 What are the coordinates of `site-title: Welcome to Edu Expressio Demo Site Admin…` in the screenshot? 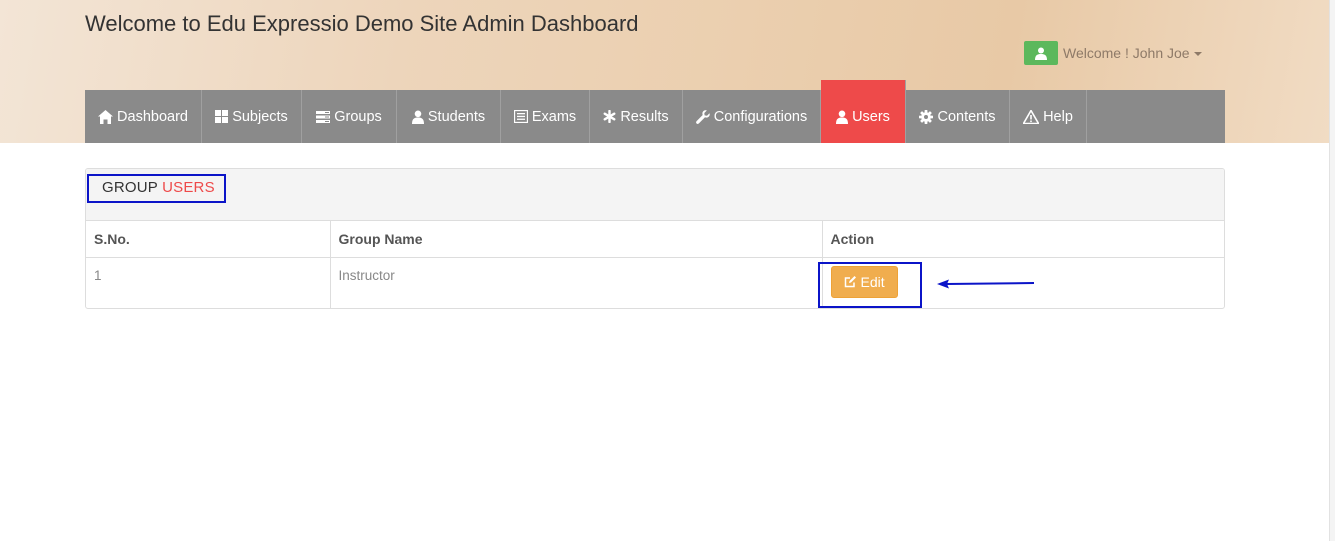 It's located at (362, 23).